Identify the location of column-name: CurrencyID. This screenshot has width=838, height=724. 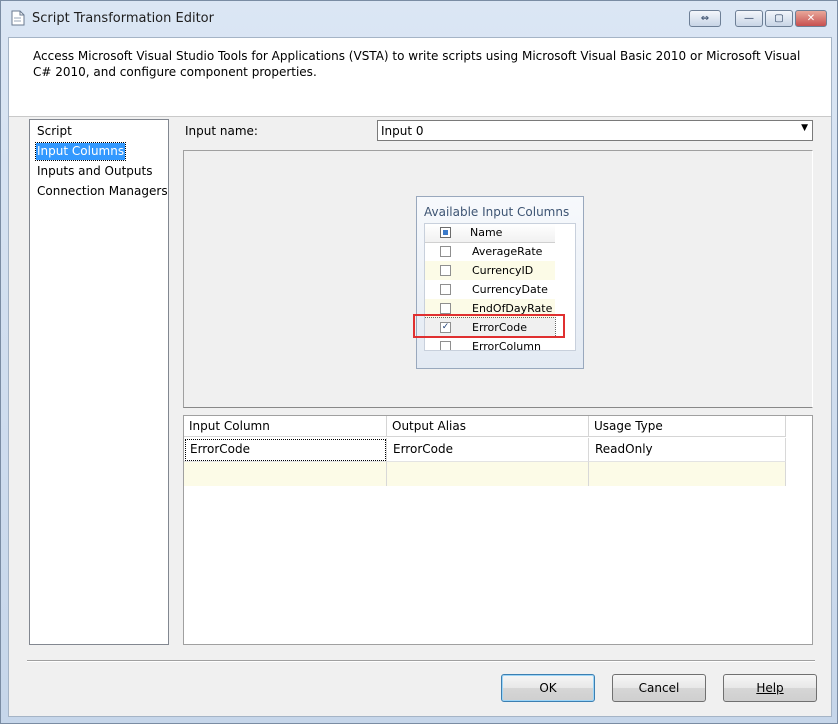
(503, 270).